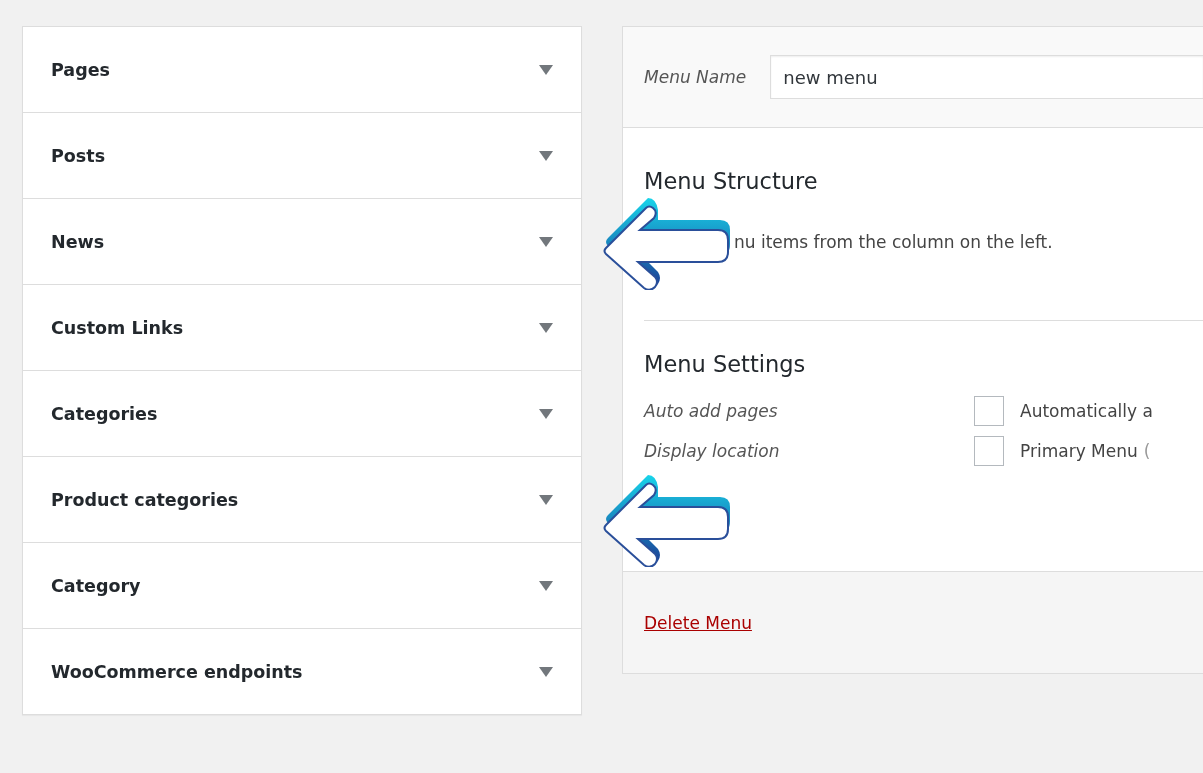 Image resolution: width=1203 pixels, height=773 pixels. I want to click on section-title: WooCommerce endpoints, so click(177, 671).